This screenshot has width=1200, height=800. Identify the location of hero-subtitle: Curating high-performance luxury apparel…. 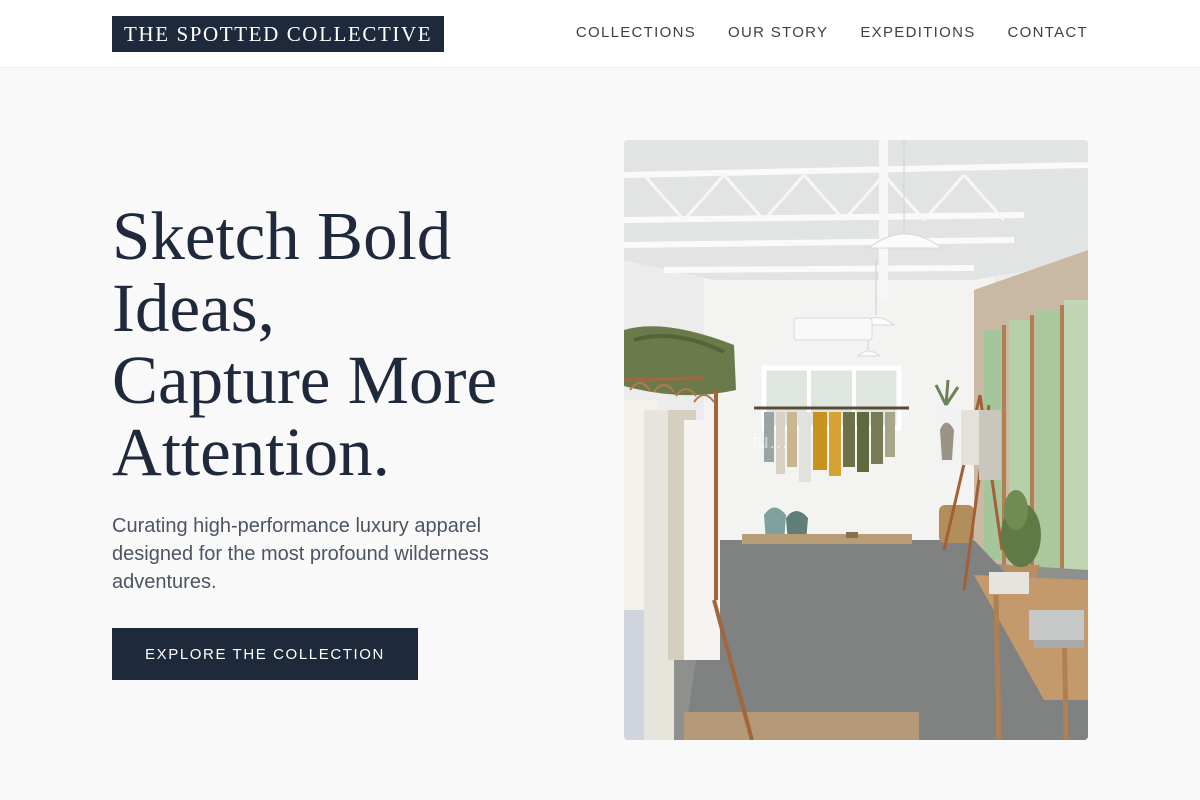
(300, 554).